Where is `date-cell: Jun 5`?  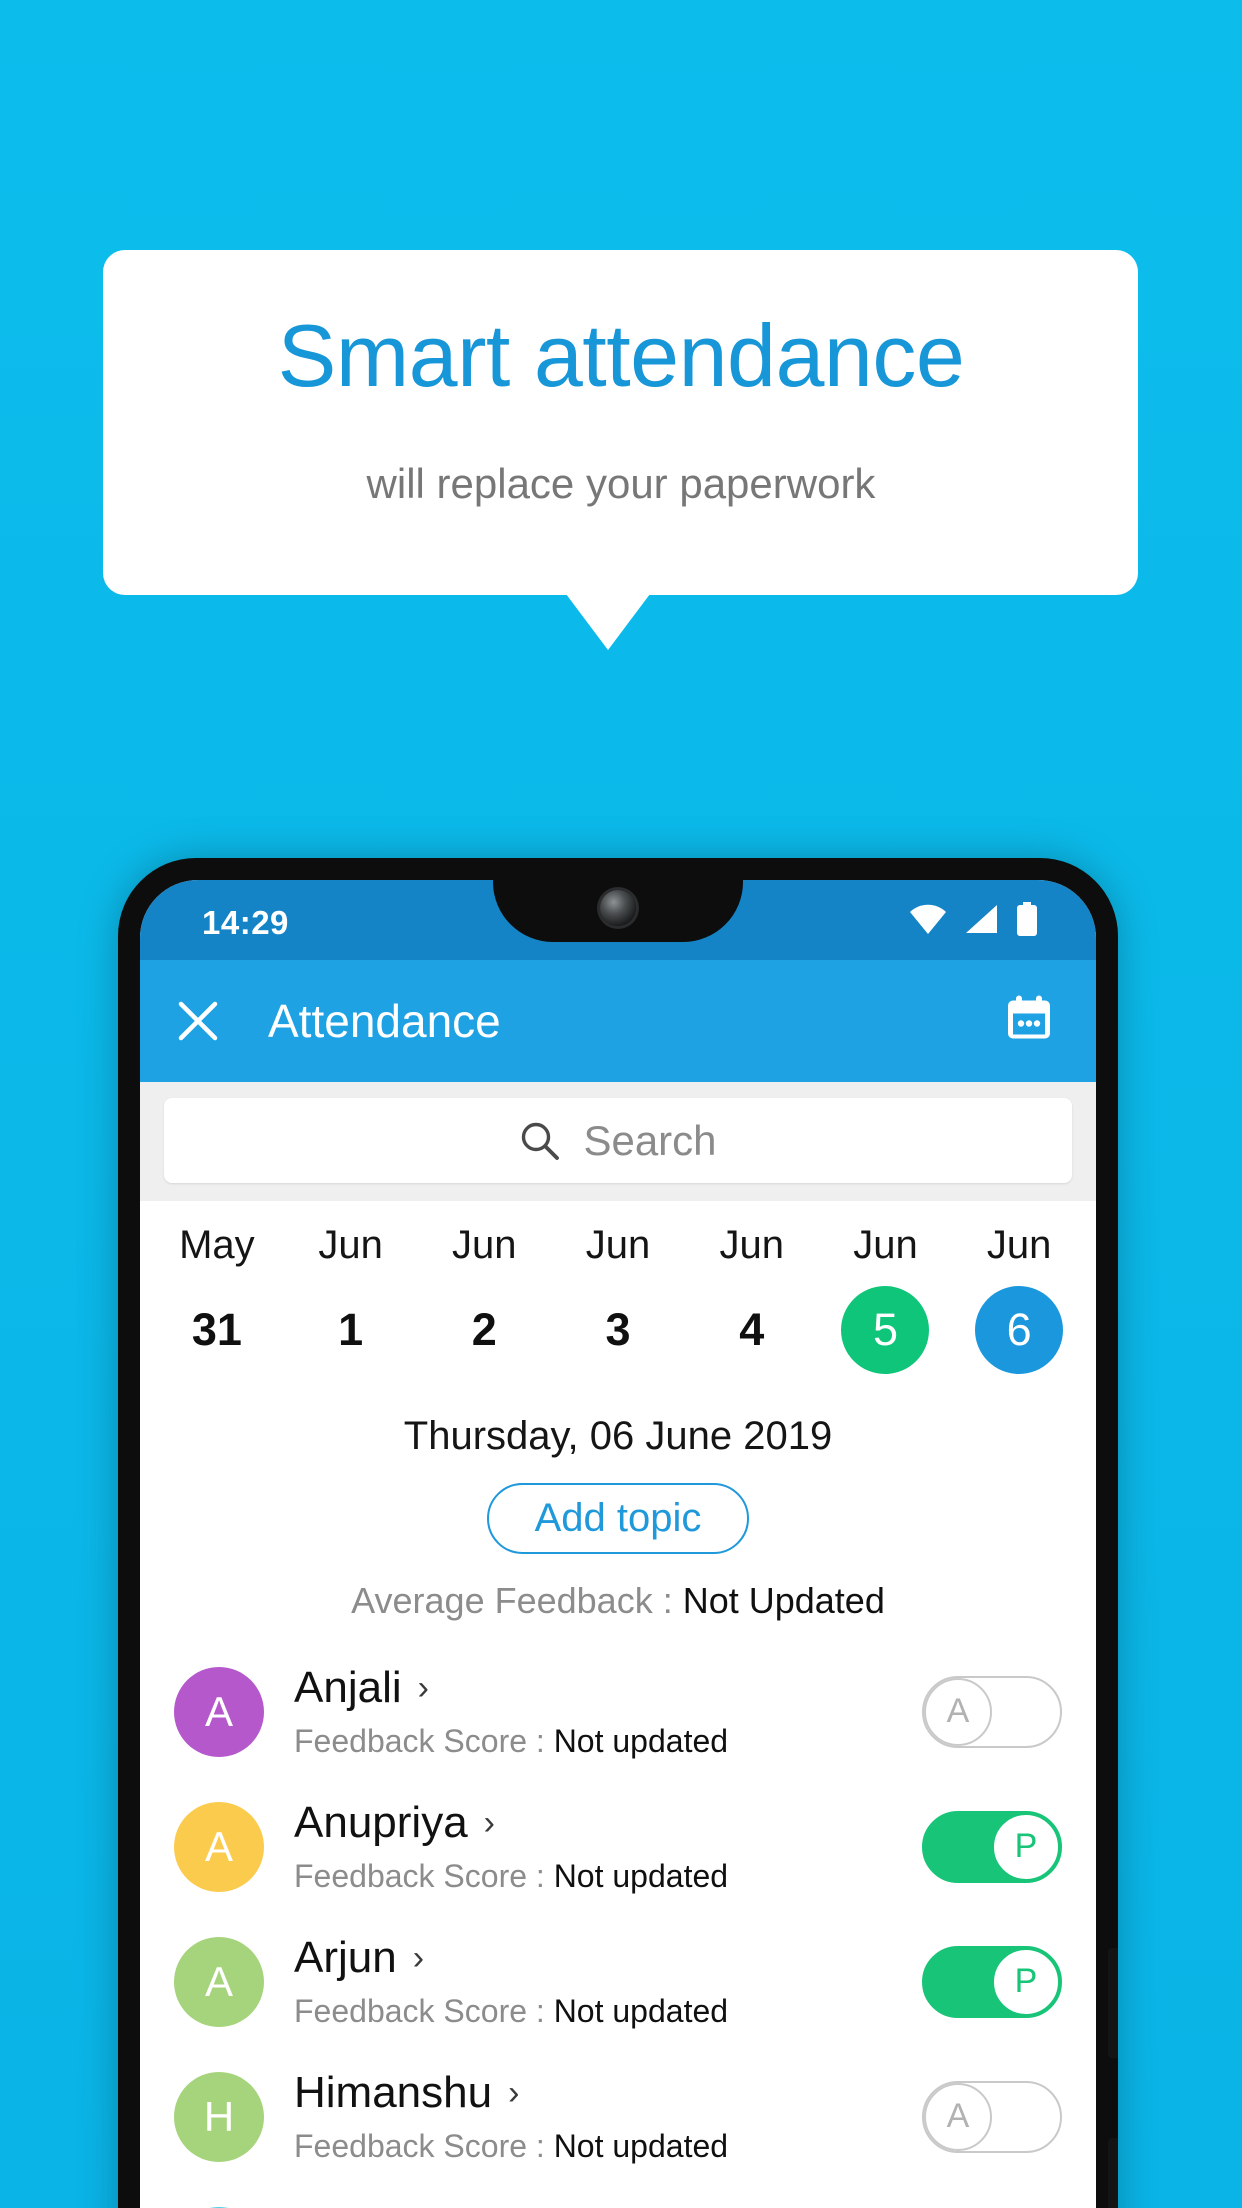 date-cell: Jun 5 is located at coordinates (886, 1298).